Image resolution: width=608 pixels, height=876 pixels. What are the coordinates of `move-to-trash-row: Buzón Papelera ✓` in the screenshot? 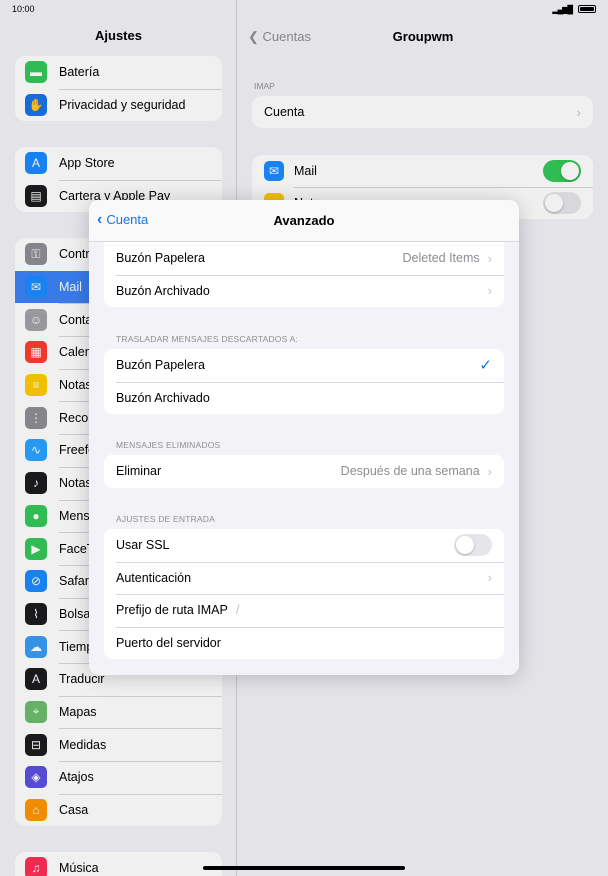 It's located at (304, 365).